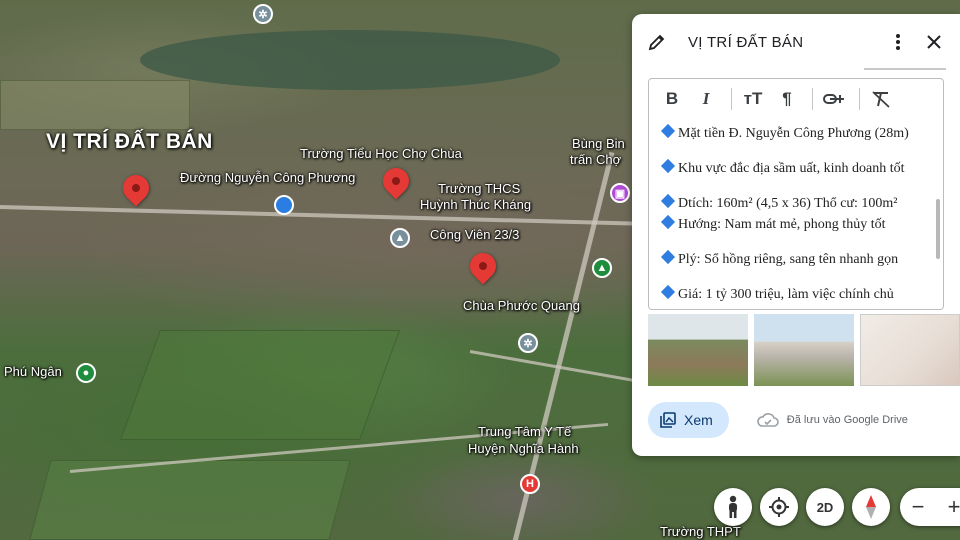  Describe the element at coordinates (672, 99) in the screenshot. I see `bold-button: B` at that location.